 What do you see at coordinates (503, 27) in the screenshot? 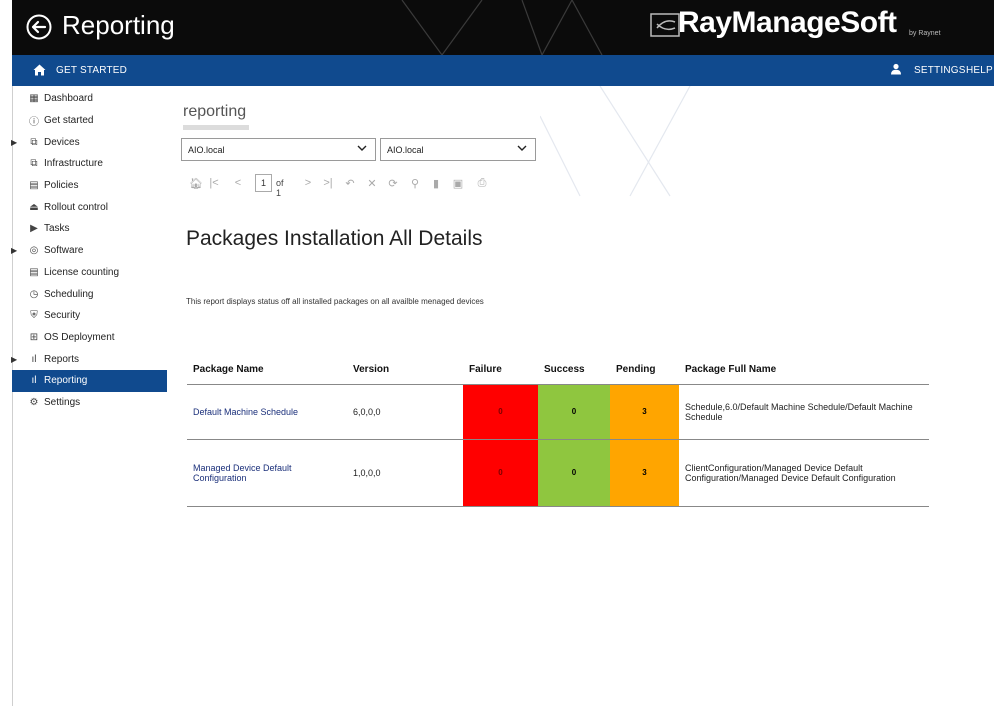
I see `title-bar: Reporting RayManageSoft by Raynet` at bounding box center [503, 27].